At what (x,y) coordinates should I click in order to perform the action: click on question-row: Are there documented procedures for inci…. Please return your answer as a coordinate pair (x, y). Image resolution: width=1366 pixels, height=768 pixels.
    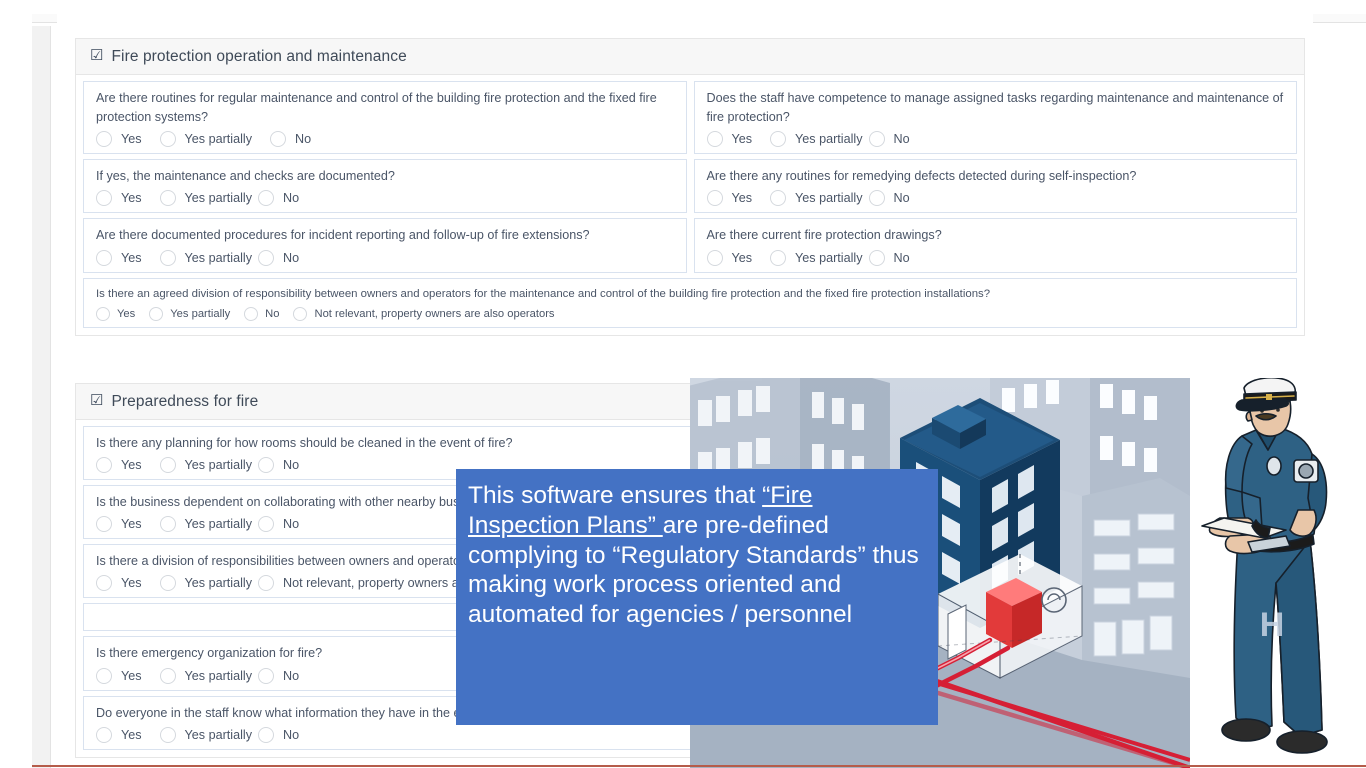
    Looking at the image, I should click on (690, 245).